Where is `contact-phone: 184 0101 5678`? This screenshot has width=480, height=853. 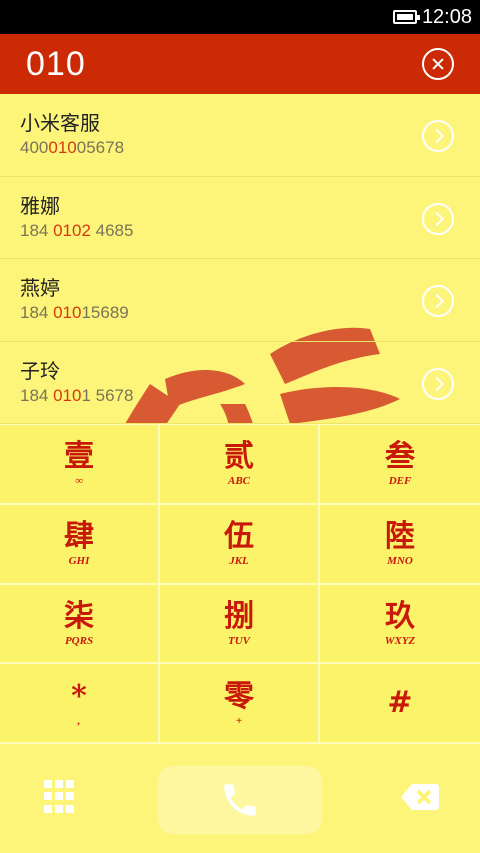 contact-phone: 184 0101 5678 is located at coordinates (77, 395).